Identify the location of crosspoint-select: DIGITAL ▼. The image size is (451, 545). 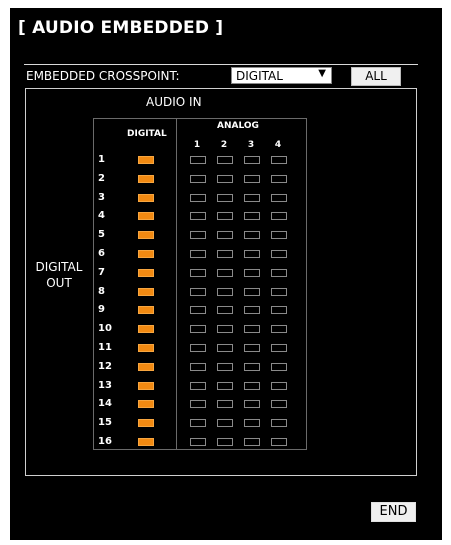
(281, 75).